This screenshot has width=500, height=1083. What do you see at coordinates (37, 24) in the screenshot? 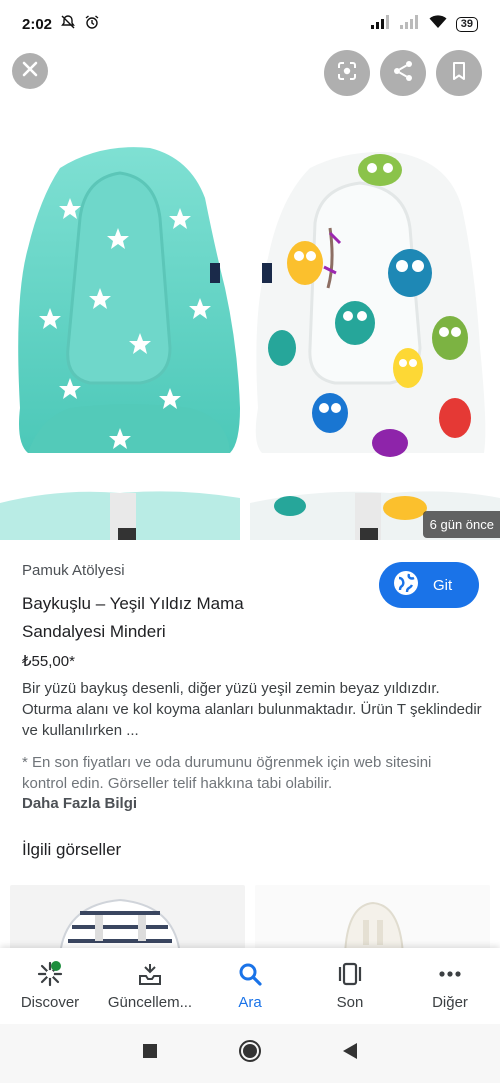
I see `status-time: 2:02` at bounding box center [37, 24].